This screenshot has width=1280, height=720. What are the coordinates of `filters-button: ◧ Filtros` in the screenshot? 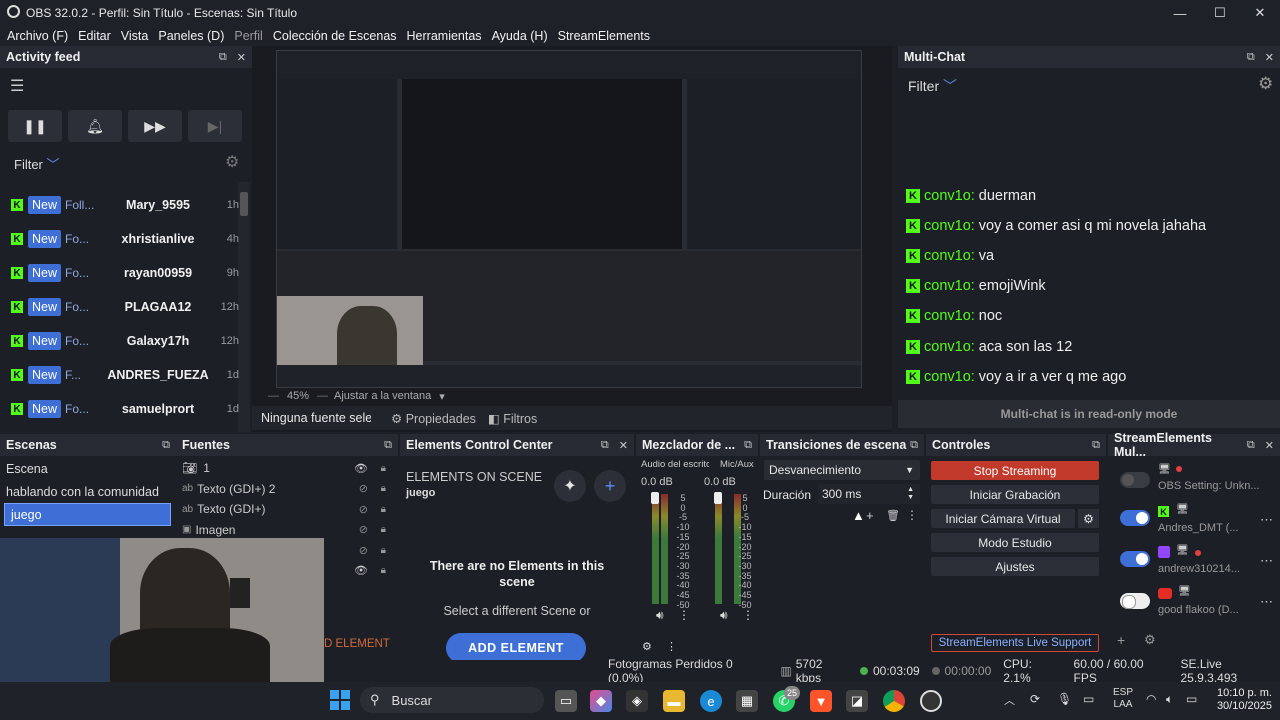 It's located at (512, 418).